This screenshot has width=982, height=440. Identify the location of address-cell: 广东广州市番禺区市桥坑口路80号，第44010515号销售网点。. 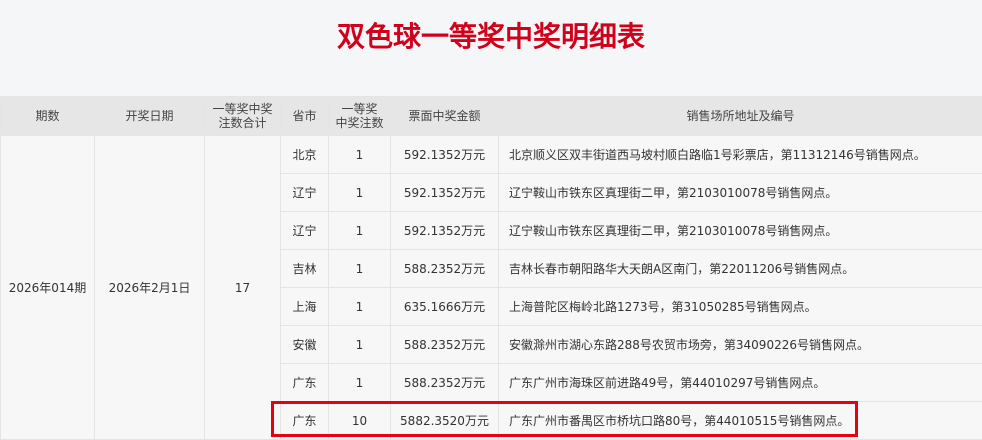
(740, 420).